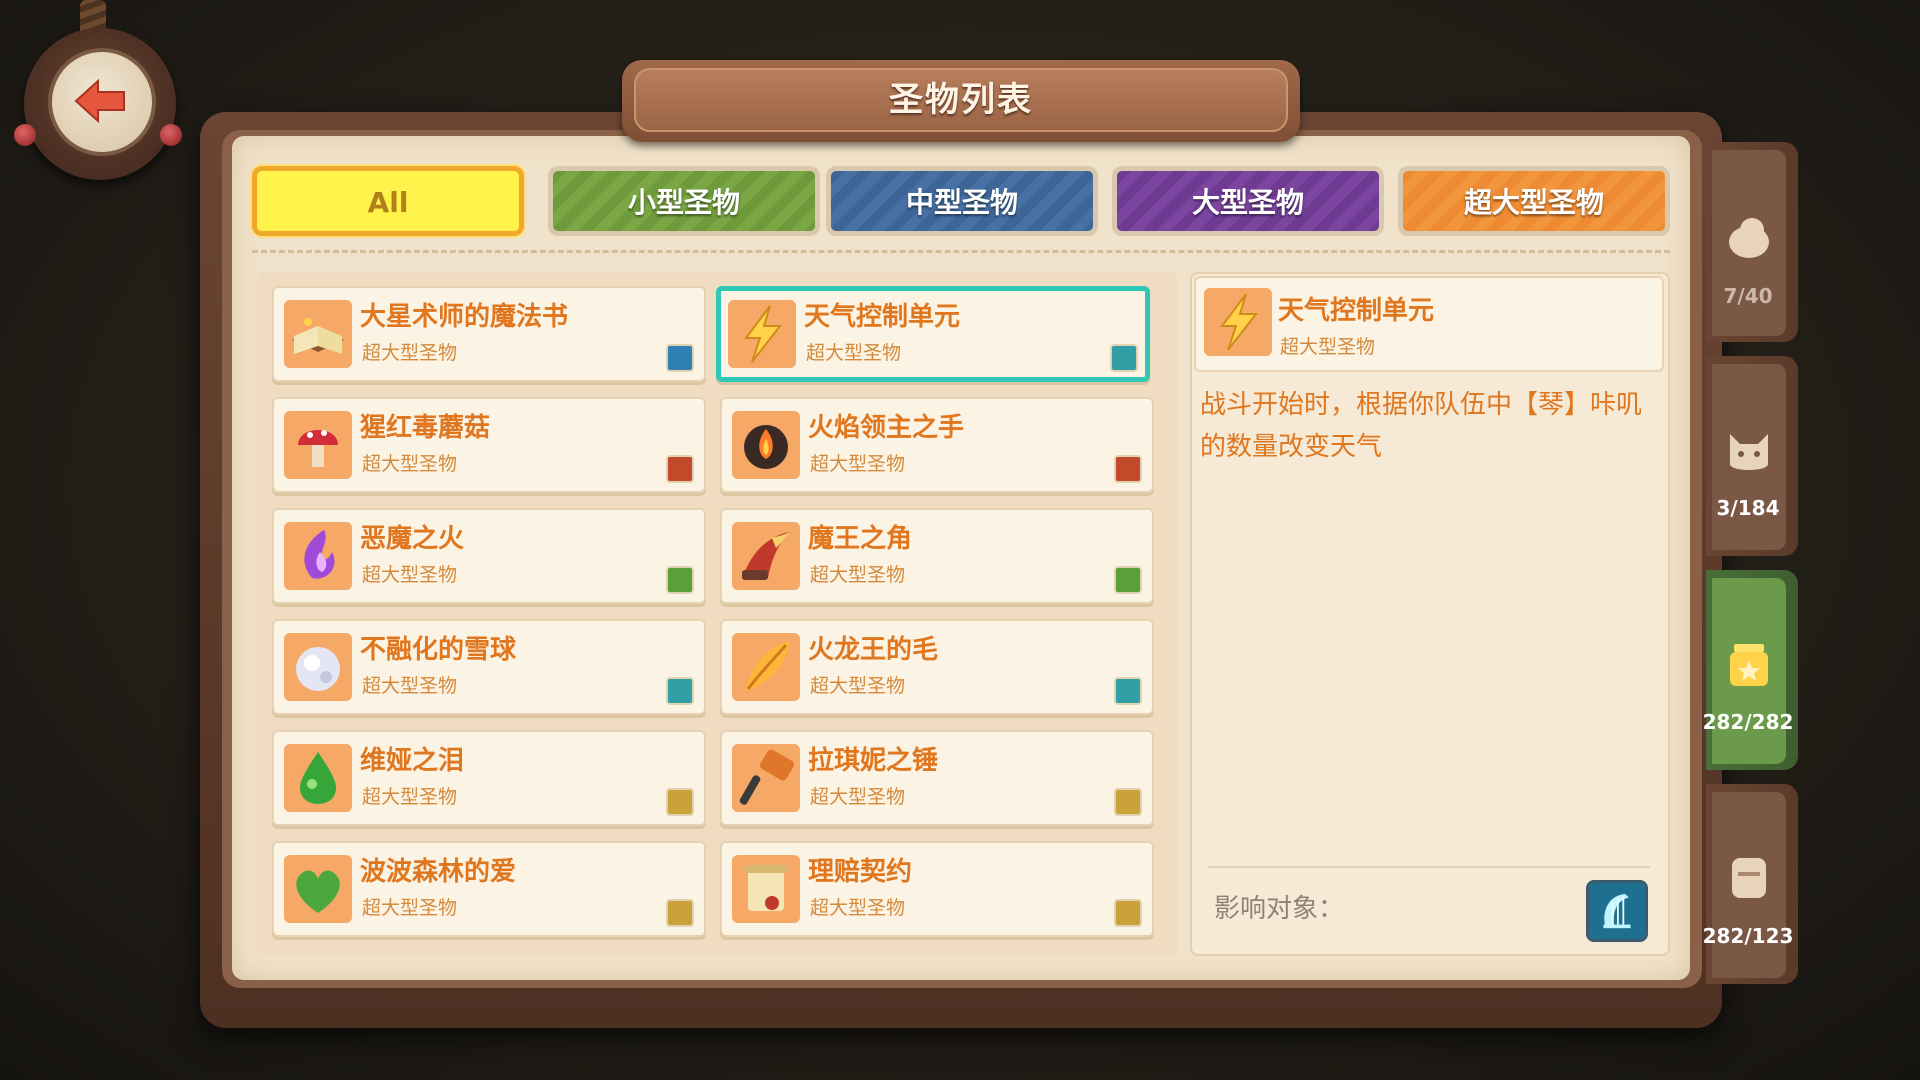 Image resolution: width=1920 pixels, height=1080 pixels. Describe the element at coordinates (1749, 238) in the screenshot. I see `chick-icon` at that location.